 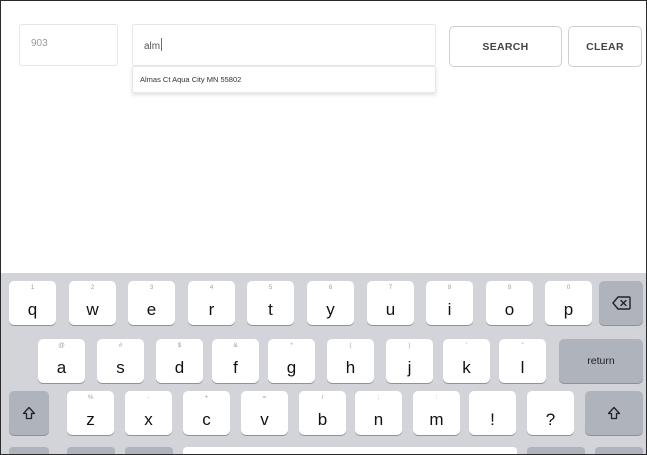 I want to click on key-hint: 4, so click(x=211, y=287).